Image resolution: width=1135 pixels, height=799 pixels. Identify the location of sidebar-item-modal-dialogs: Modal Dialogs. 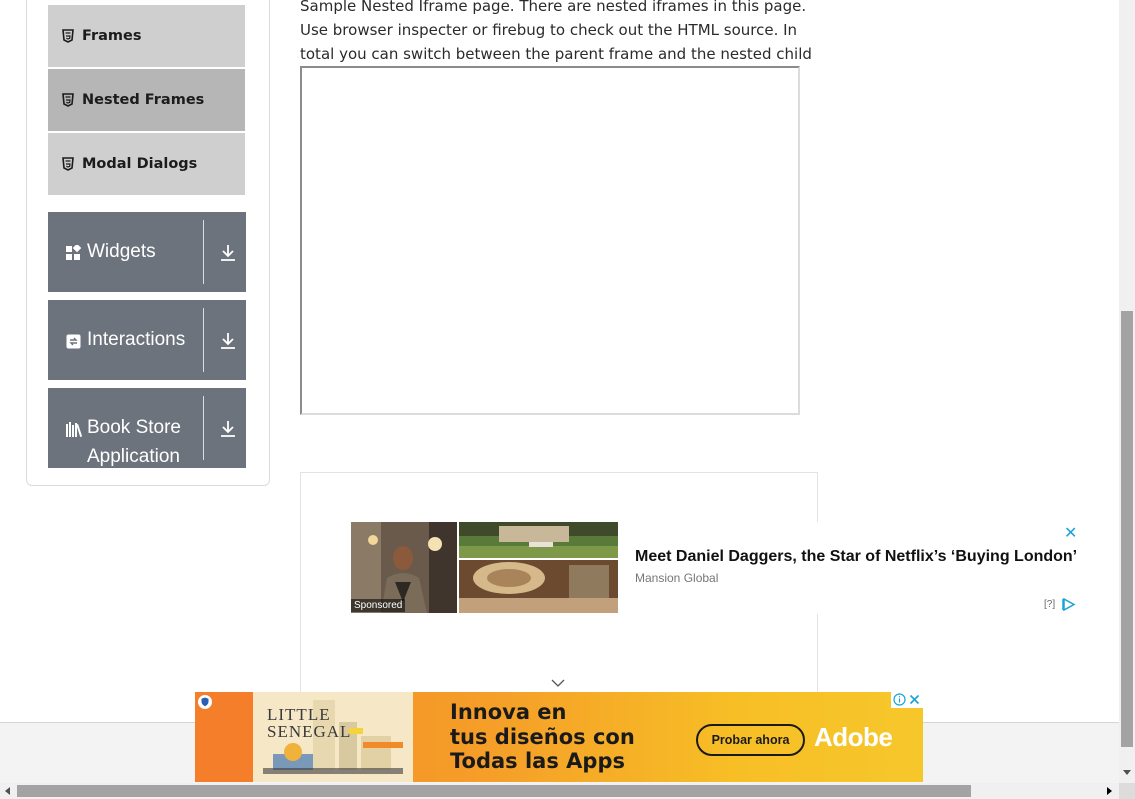
(146, 164).